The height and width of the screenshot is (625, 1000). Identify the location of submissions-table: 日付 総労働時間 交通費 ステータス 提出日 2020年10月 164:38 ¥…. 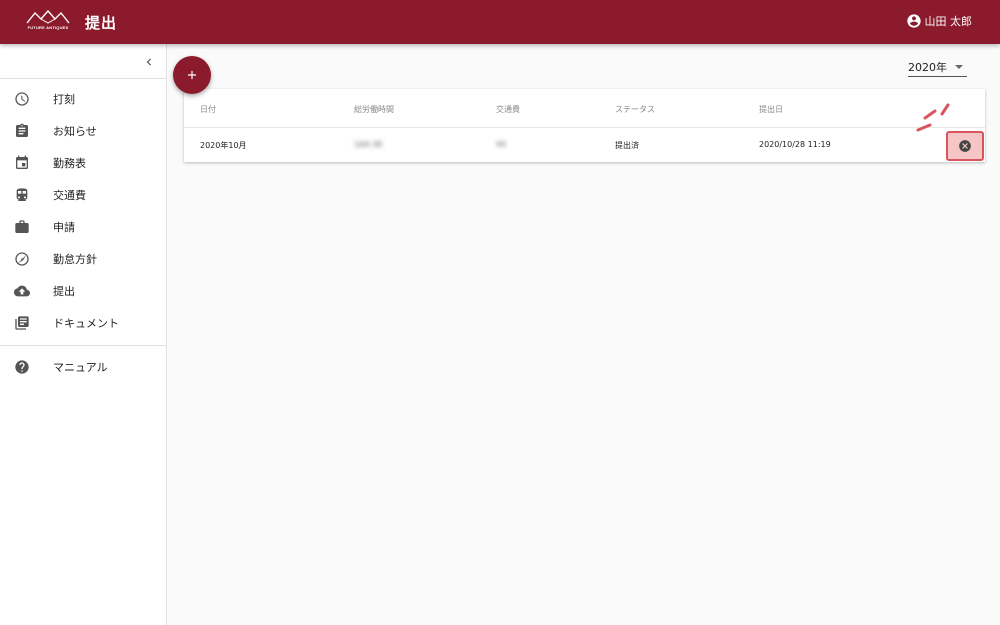
(584, 125).